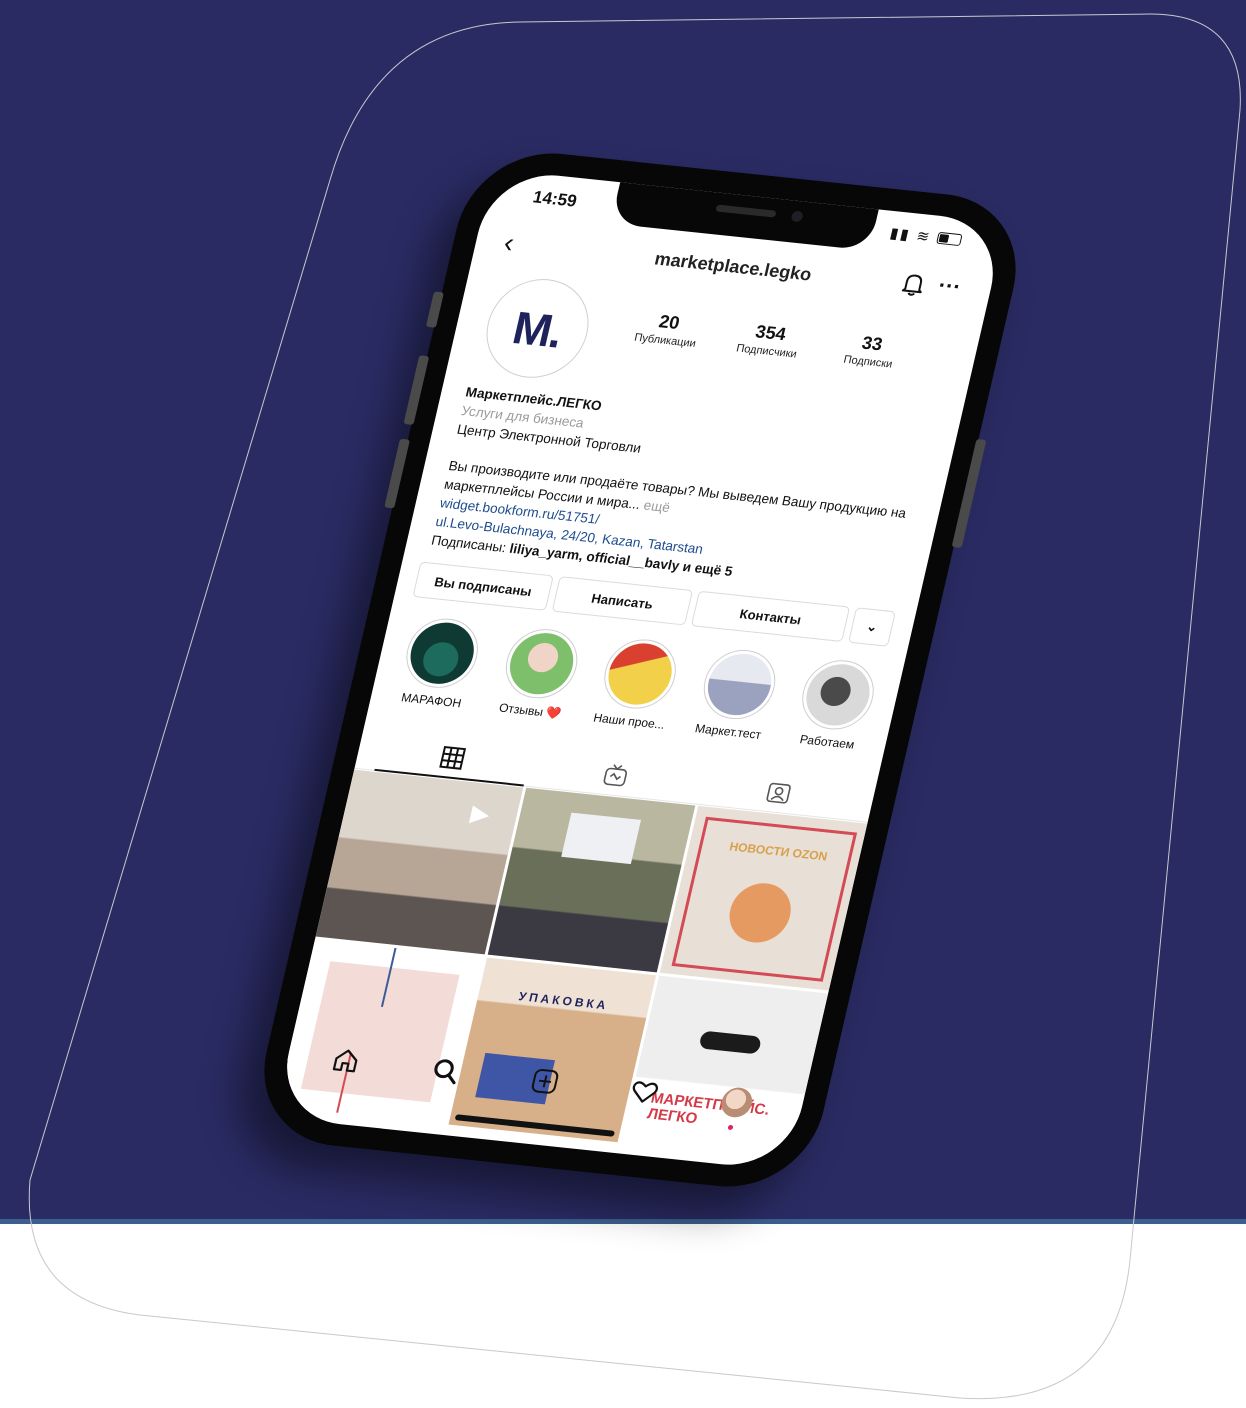  I want to click on avatar-logo-text: M., so click(537, 329).